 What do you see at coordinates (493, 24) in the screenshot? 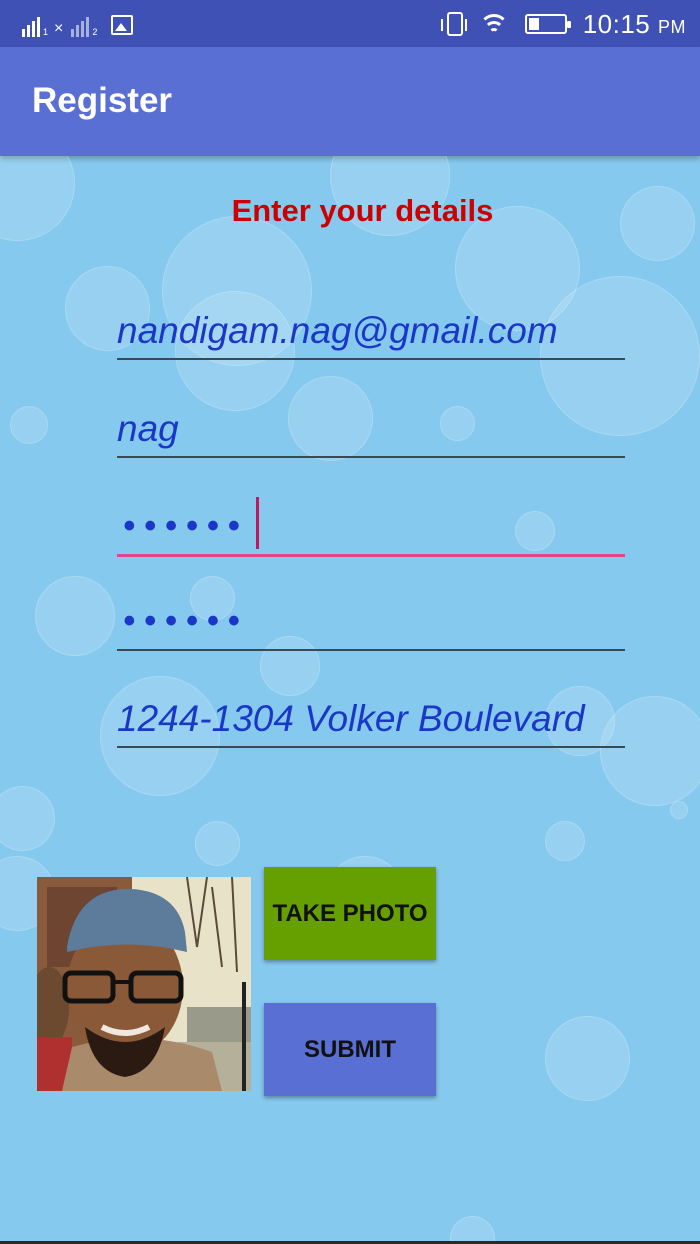
I see `wifi-icon` at bounding box center [493, 24].